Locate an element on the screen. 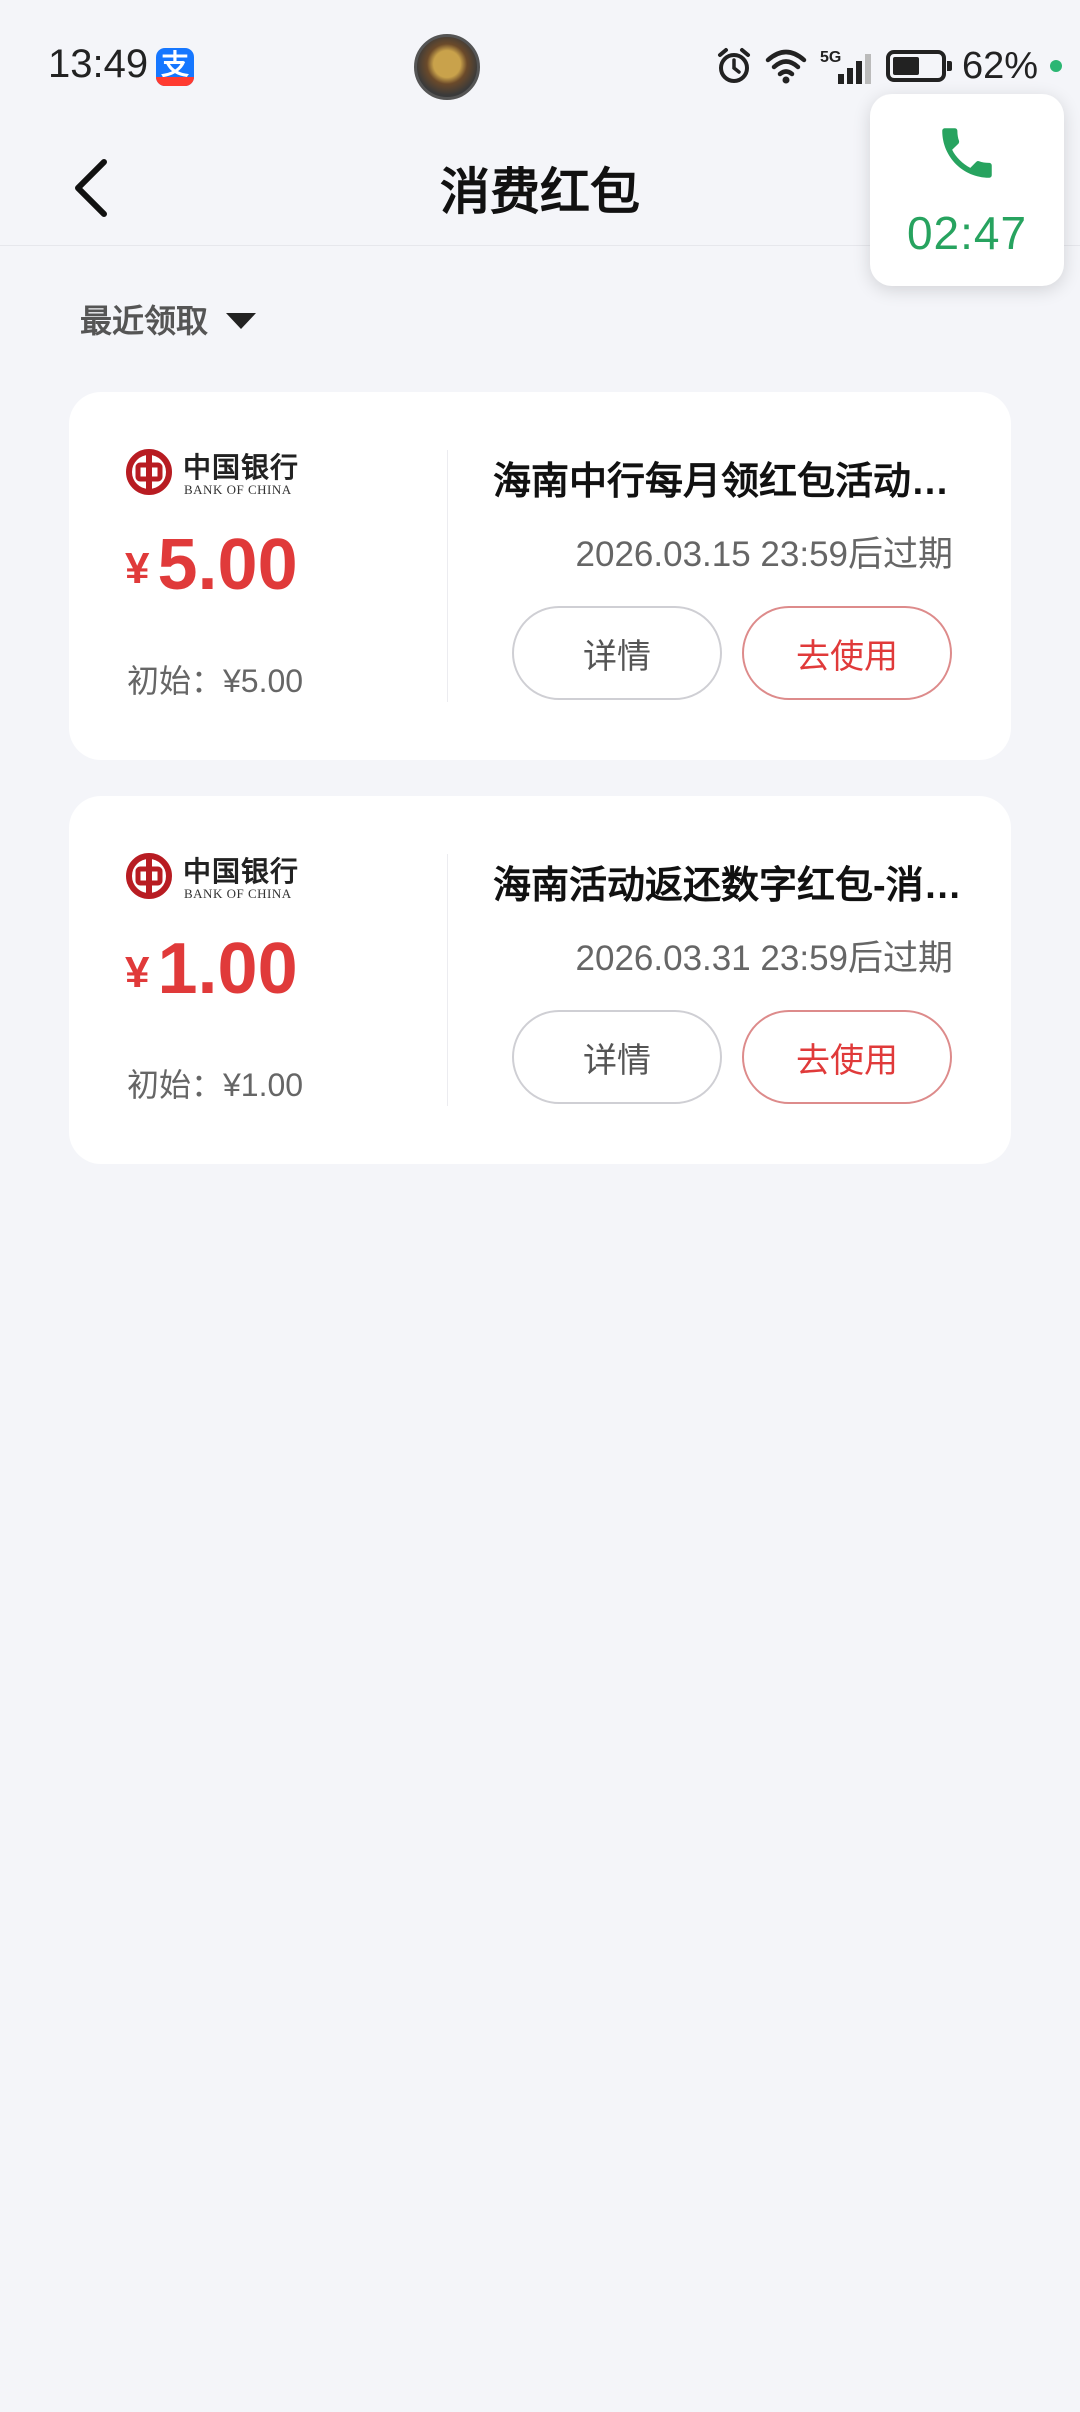  avatar-icon is located at coordinates (447, 67).